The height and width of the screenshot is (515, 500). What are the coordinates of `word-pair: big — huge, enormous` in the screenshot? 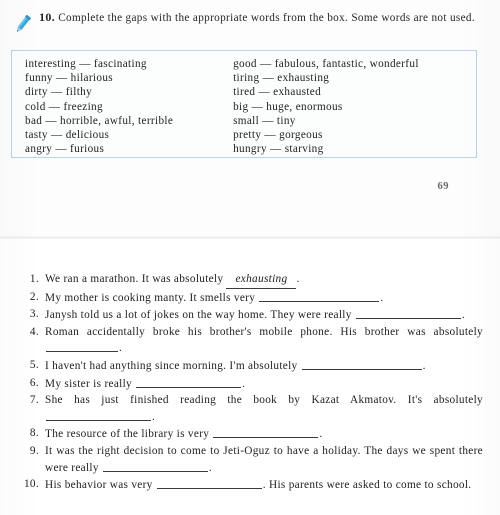 It's located at (288, 106).